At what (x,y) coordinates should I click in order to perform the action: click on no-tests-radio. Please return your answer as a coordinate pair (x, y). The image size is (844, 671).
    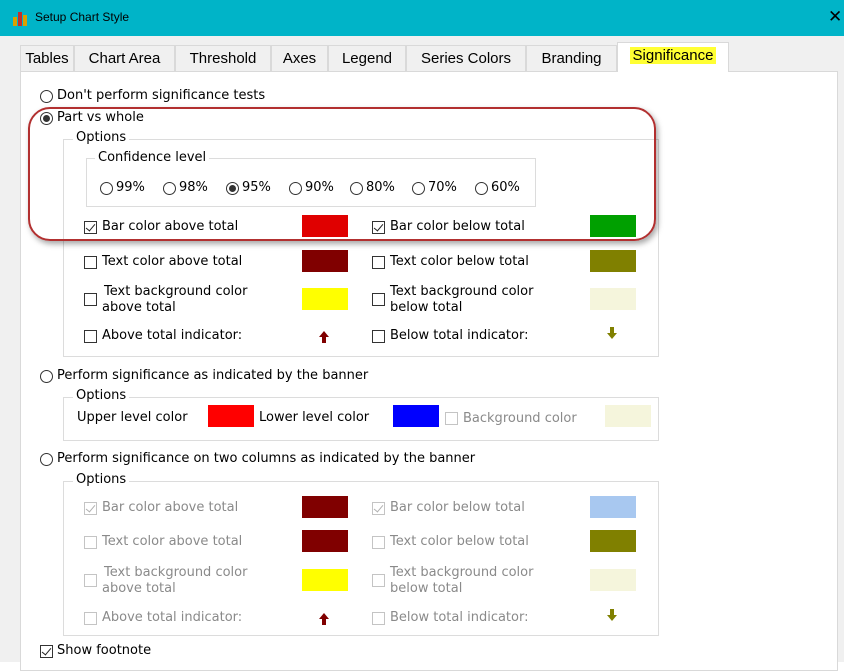
    Looking at the image, I should click on (46, 96).